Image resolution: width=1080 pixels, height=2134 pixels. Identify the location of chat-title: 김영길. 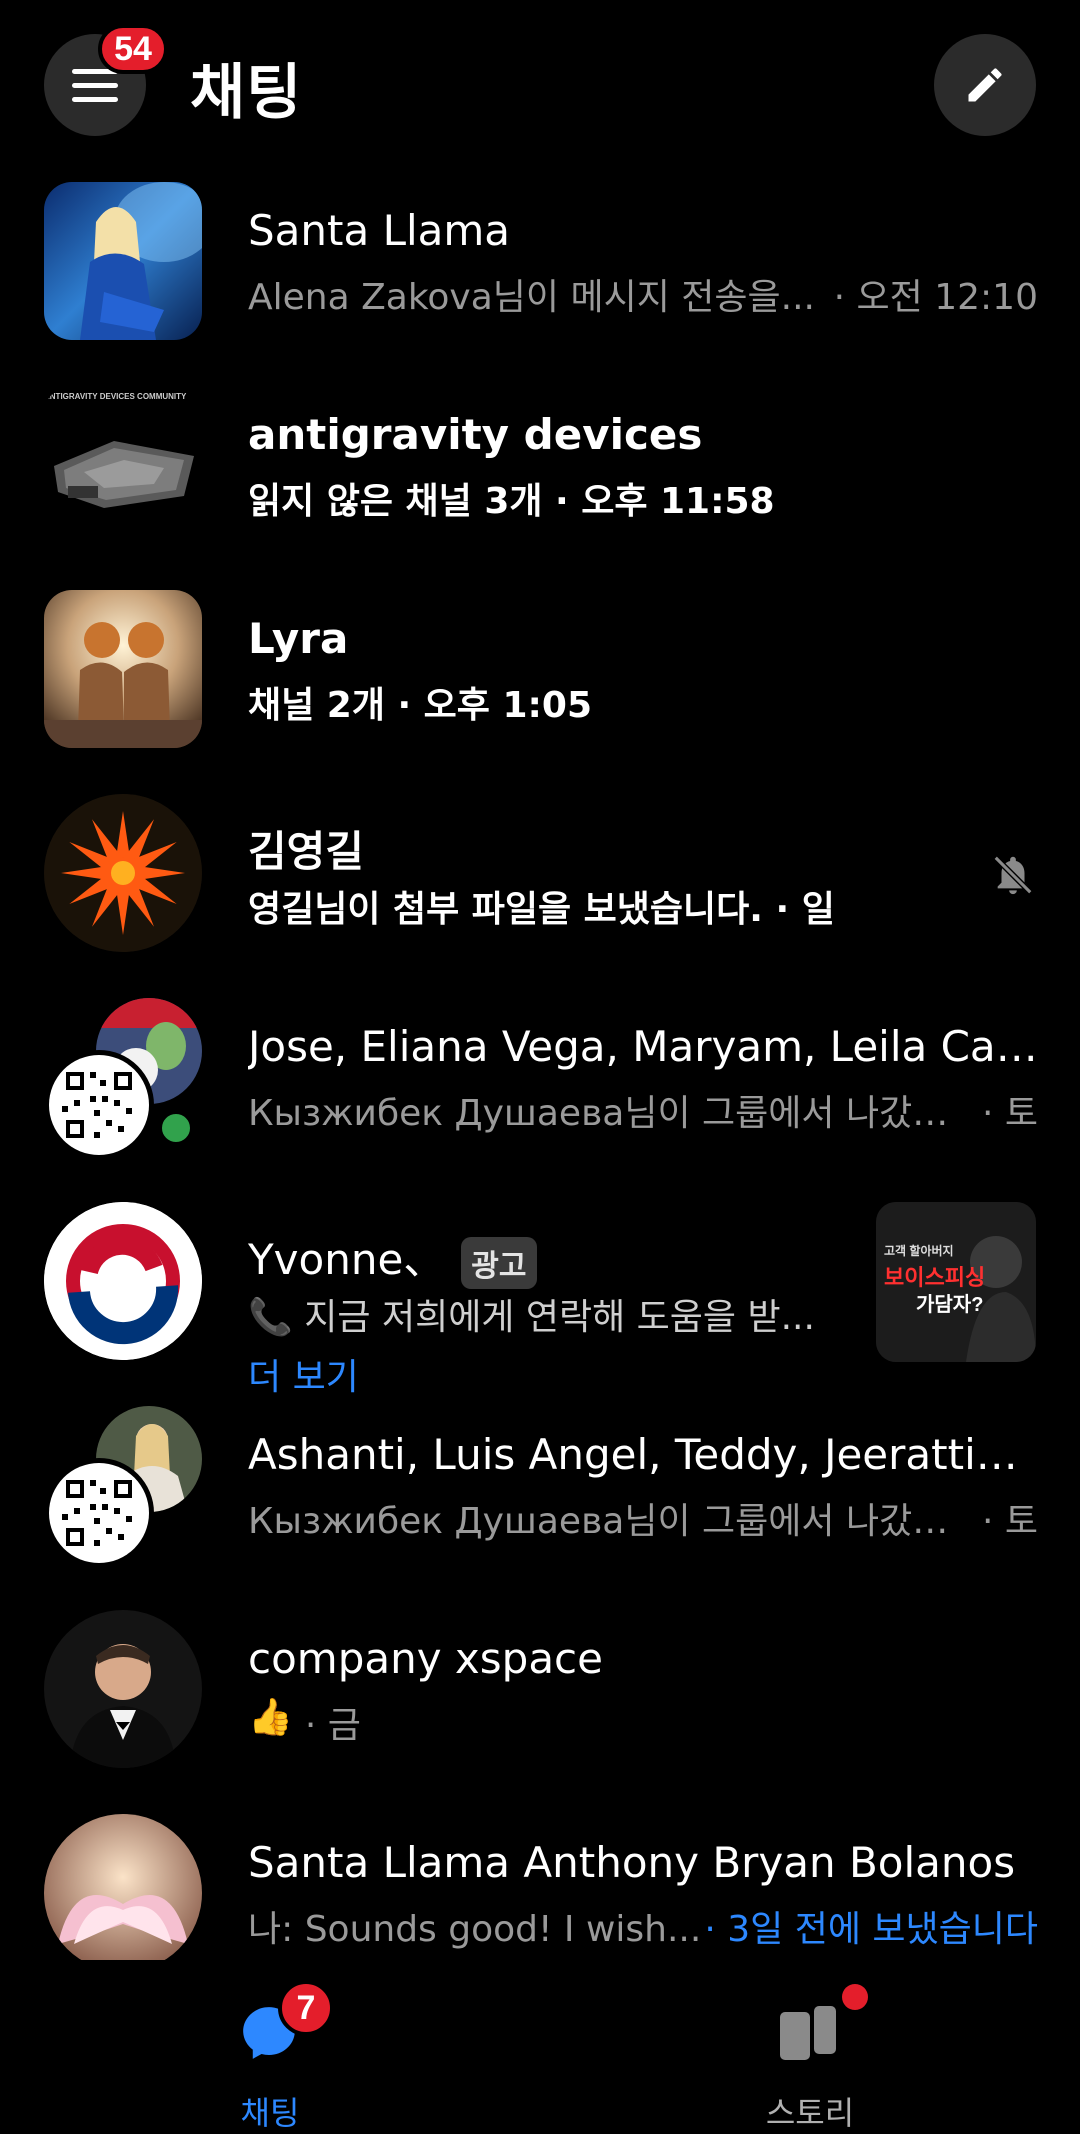
(306, 851).